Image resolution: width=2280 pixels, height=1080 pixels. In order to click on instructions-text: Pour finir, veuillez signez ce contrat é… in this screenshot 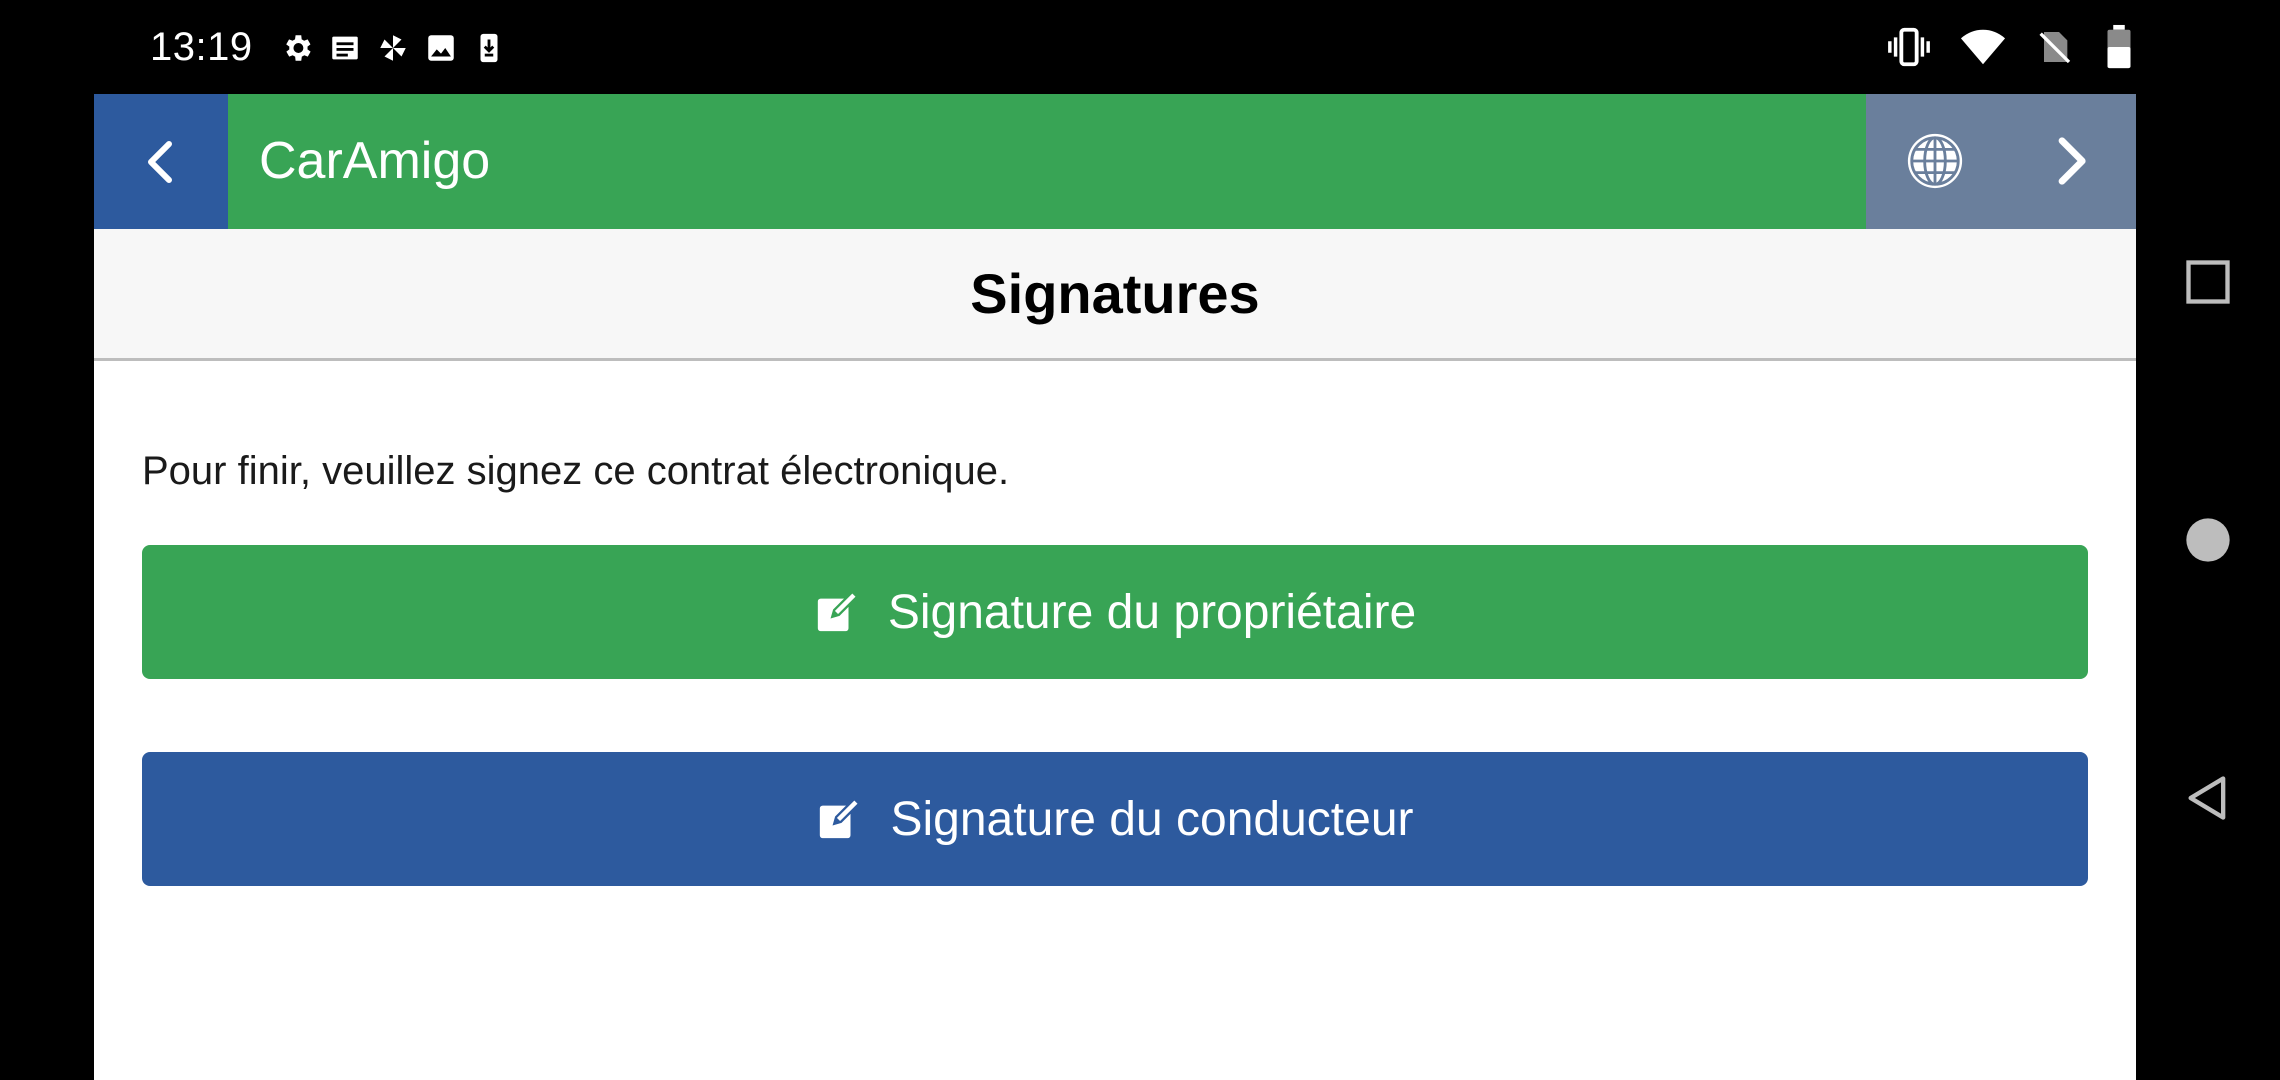, I will do `click(576, 471)`.